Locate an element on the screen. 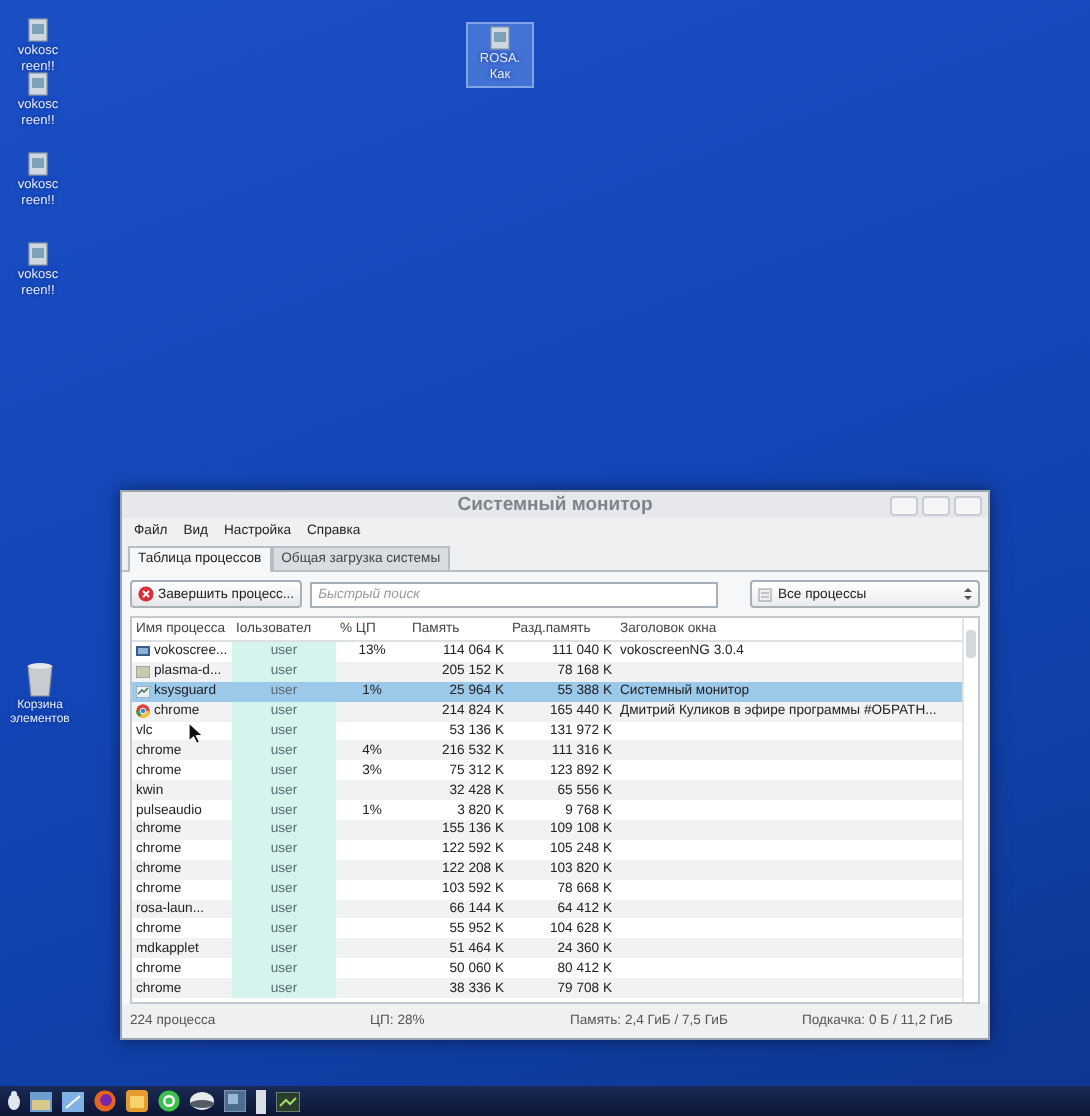  window-title: Системный монитор is located at coordinates (555, 505).